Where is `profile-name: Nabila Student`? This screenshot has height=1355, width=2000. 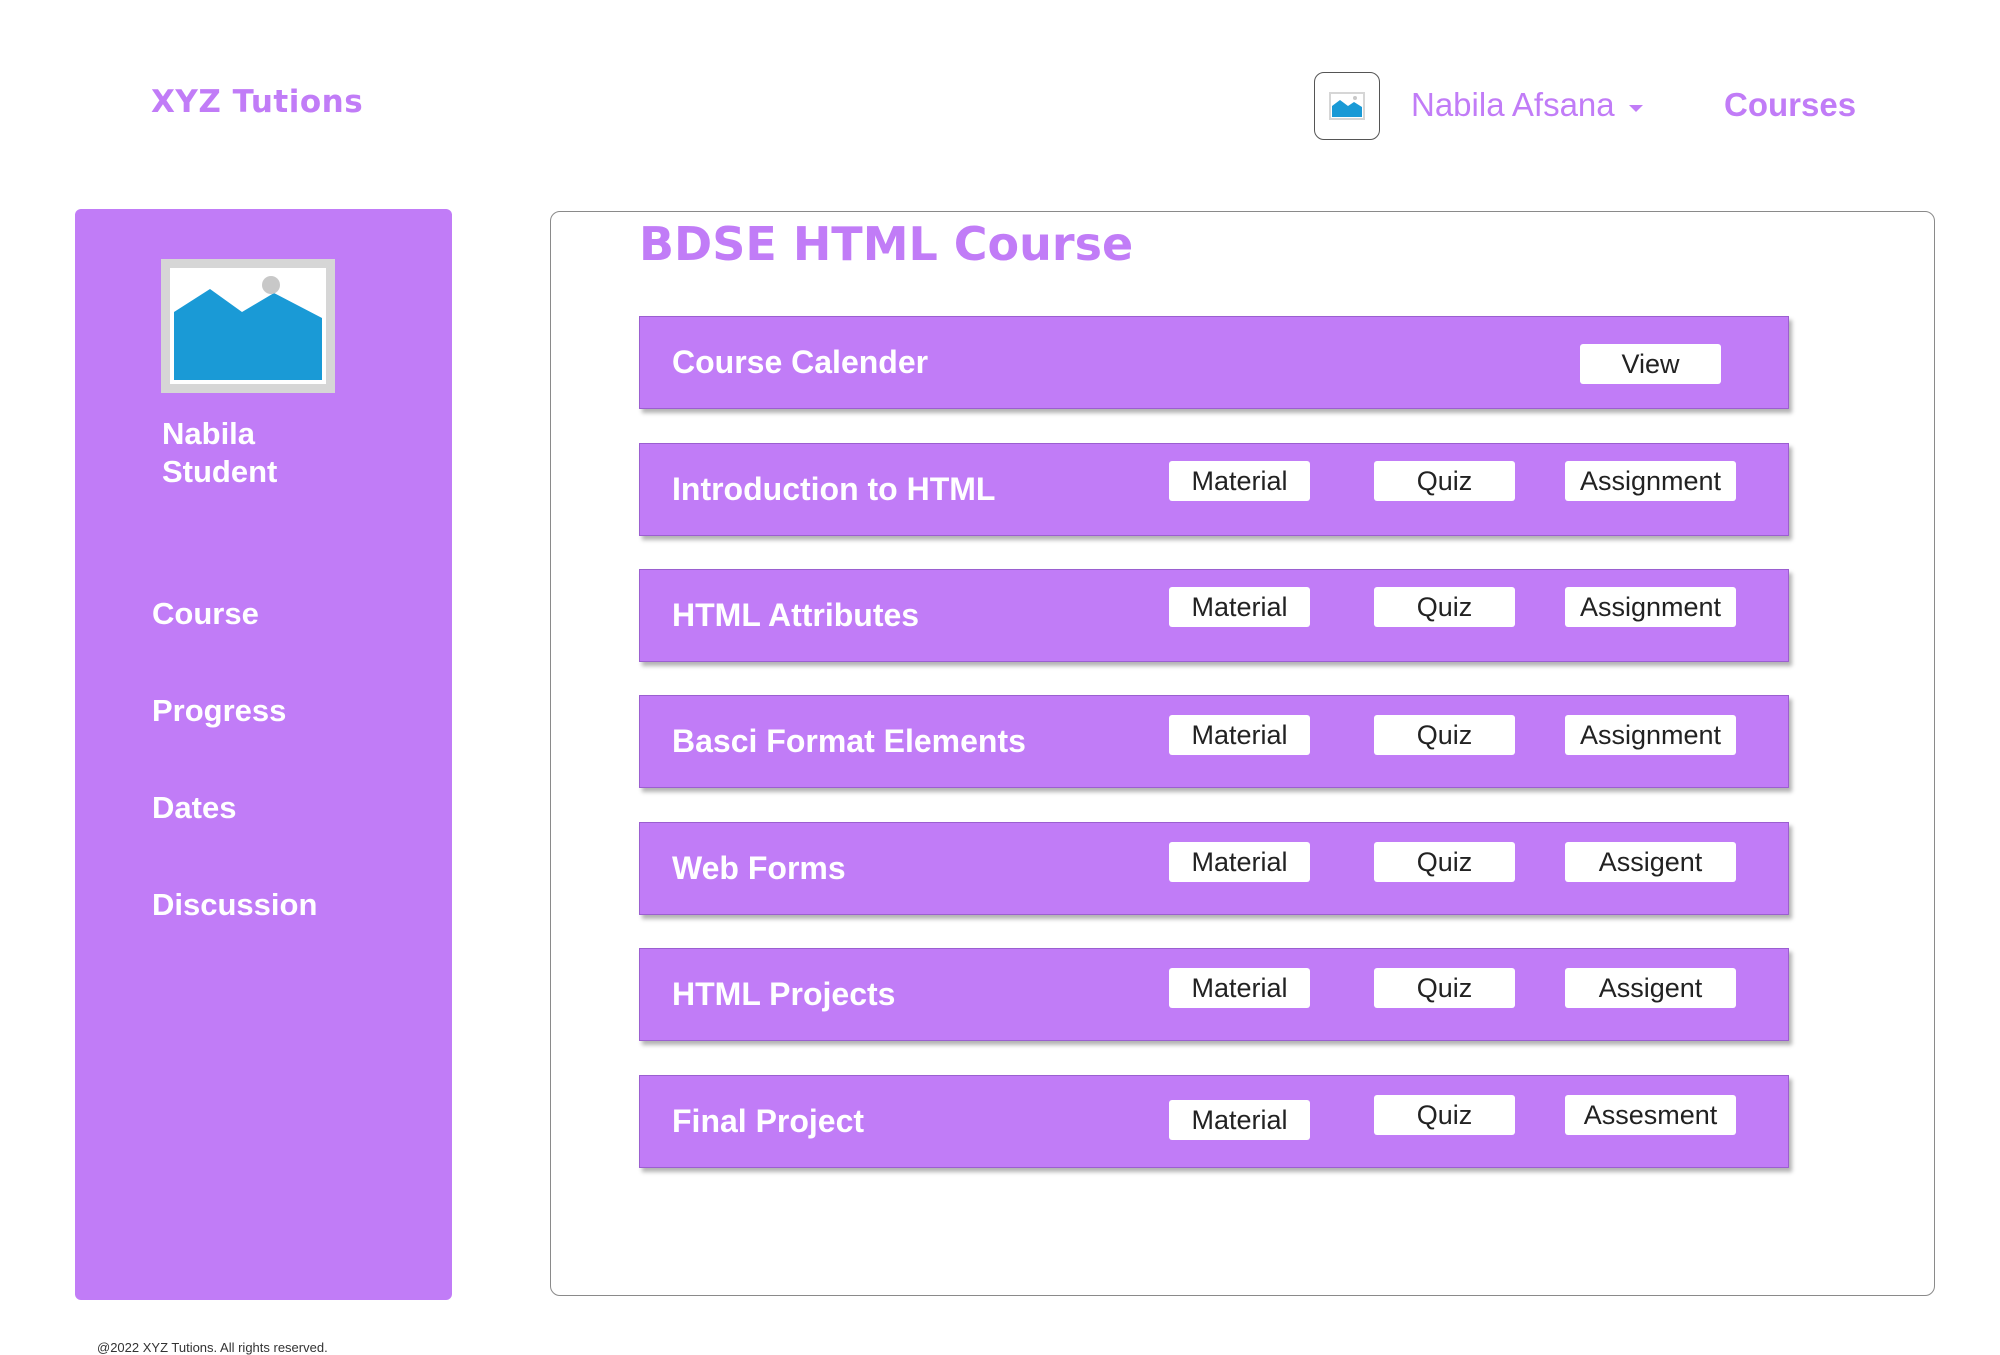
profile-name: Nabila Student is located at coordinates (219, 453).